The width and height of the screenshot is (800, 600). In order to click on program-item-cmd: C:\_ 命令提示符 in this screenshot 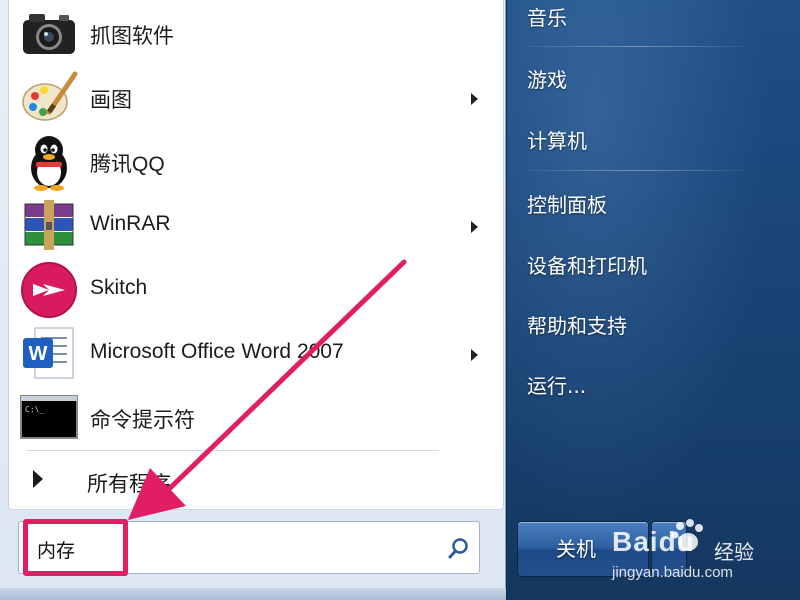, I will do `click(257, 418)`.